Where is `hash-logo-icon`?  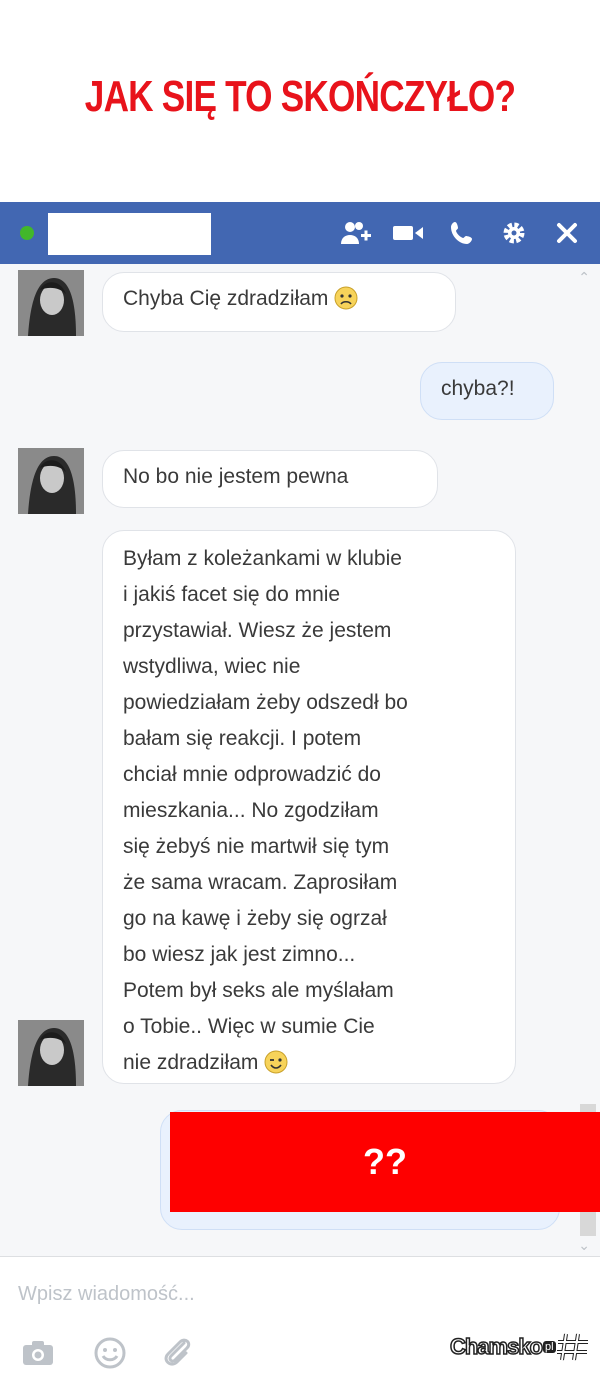 hash-logo-icon is located at coordinates (572, 1347).